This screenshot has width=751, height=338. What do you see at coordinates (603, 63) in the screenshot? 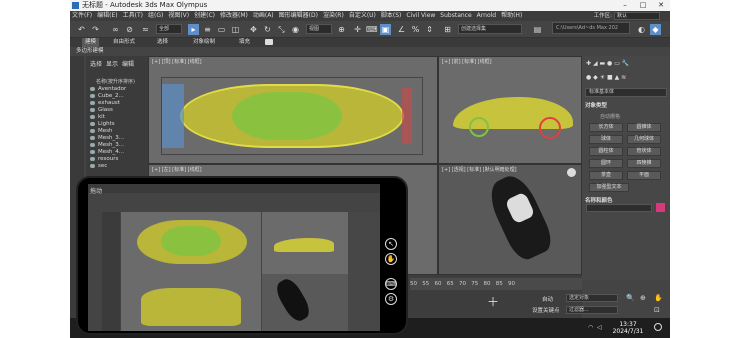
I see `hierarchy-tab-icon: ▬` at bounding box center [603, 63].